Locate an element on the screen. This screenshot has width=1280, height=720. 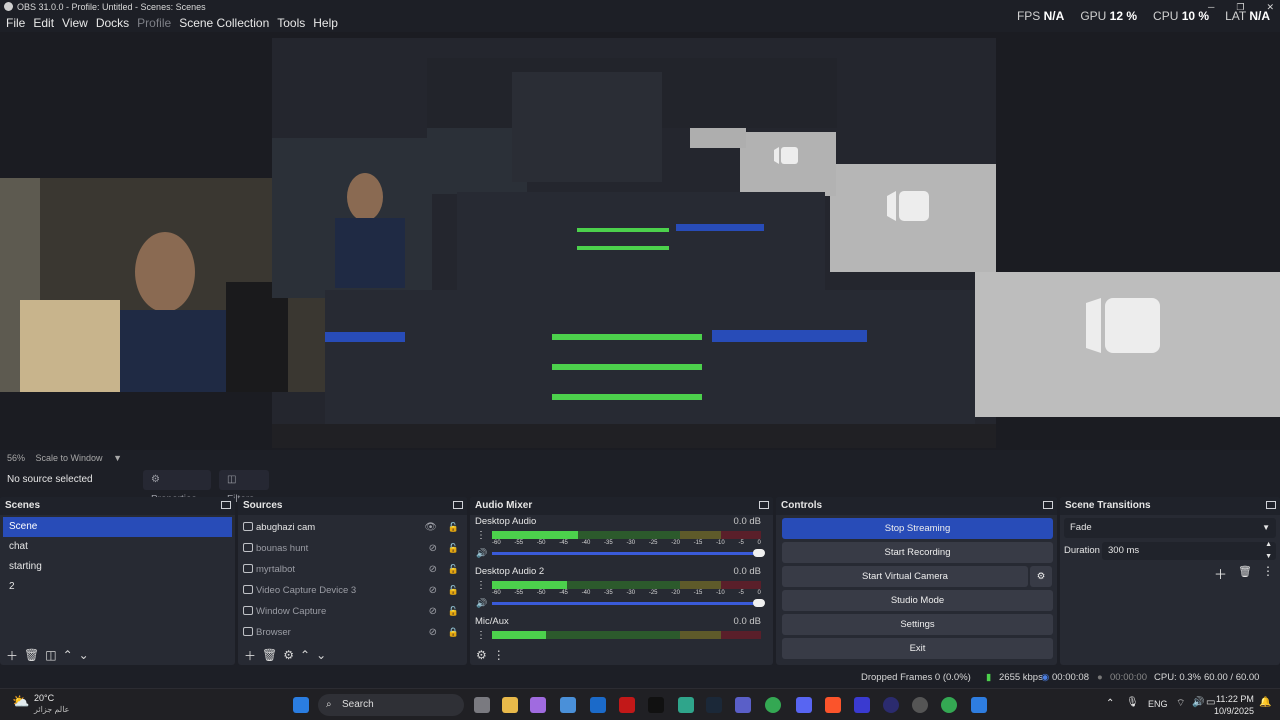
lock-icon: 🔒 is located at coordinates (453, 632).